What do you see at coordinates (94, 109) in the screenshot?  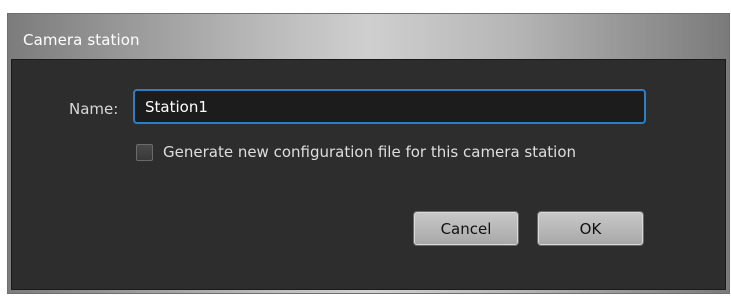 I see `name-label: Name:` at bounding box center [94, 109].